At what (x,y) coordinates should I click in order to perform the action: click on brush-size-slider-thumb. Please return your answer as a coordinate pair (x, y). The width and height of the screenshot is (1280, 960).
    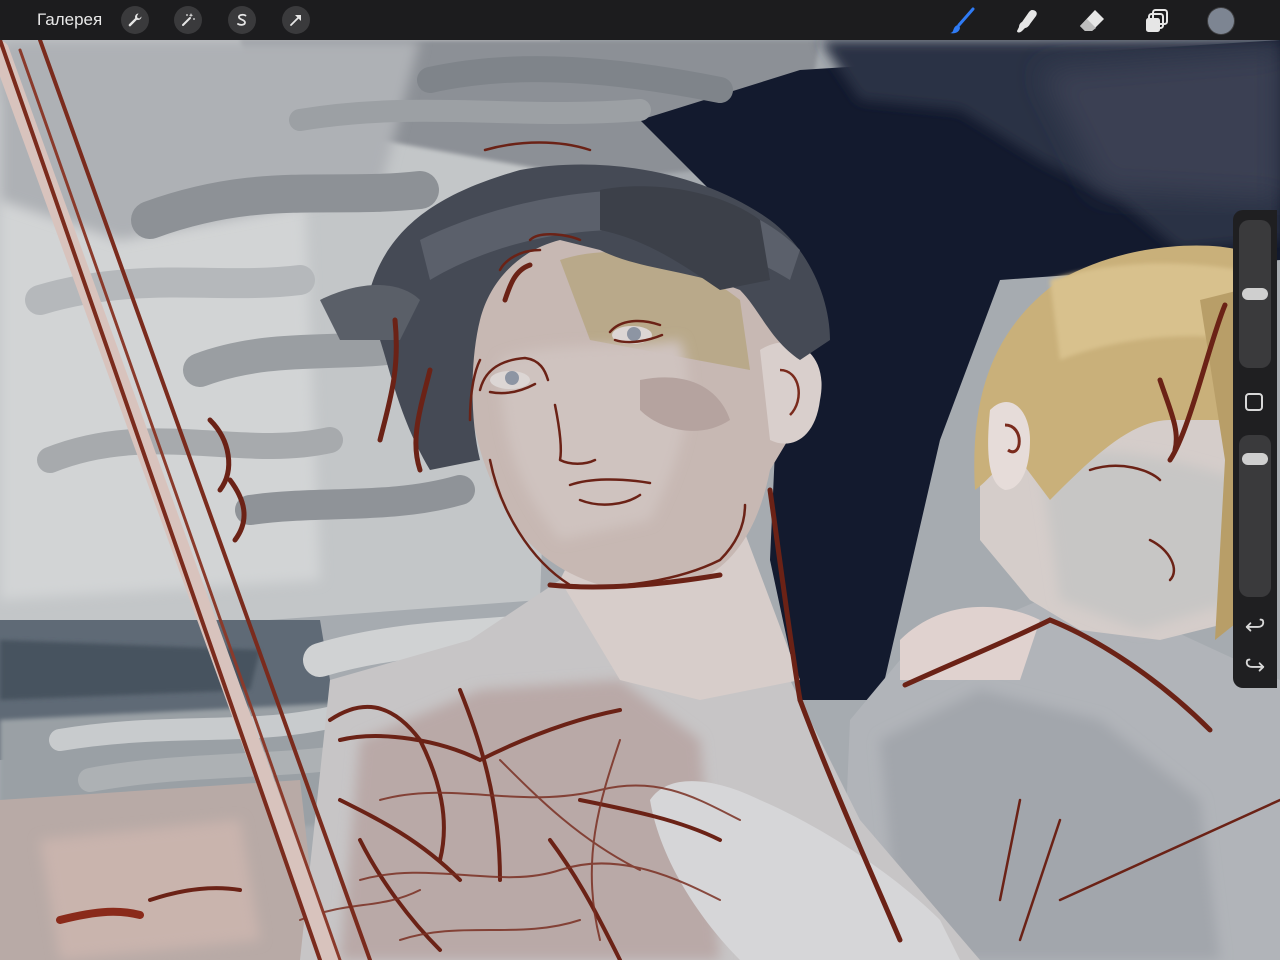
    Looking at the image, I should click on (1255, 294).